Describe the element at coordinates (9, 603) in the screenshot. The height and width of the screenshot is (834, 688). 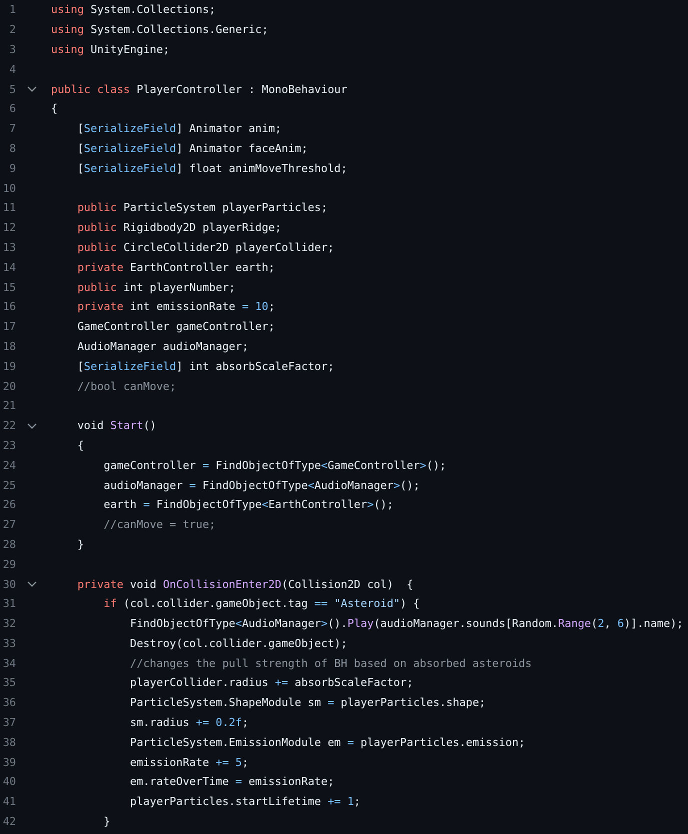
I see `line-number: 31` at that location.